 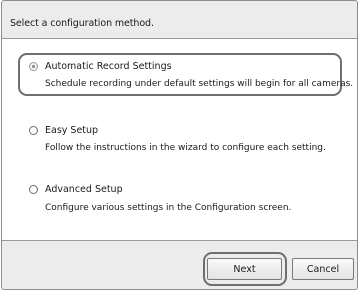 What do you see at coordinates (180, 74) in the screenshot?
I see `option-automatic-record-settings-highlight` at bounding box center [180, 74].